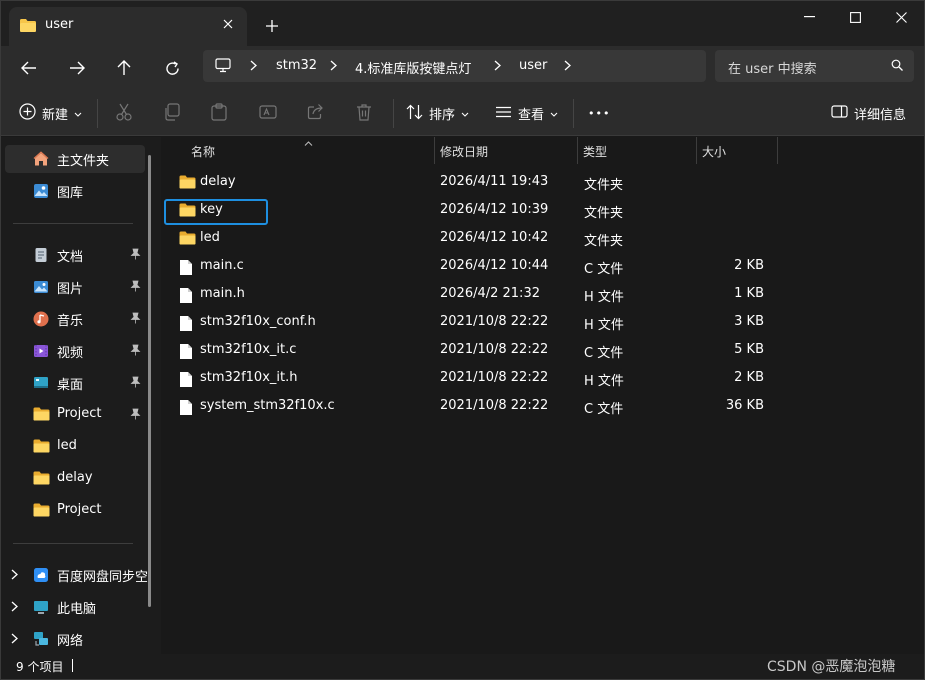 The height and width of the screenshot is (680, 925). I want to click on up-button, so click(124, 68).